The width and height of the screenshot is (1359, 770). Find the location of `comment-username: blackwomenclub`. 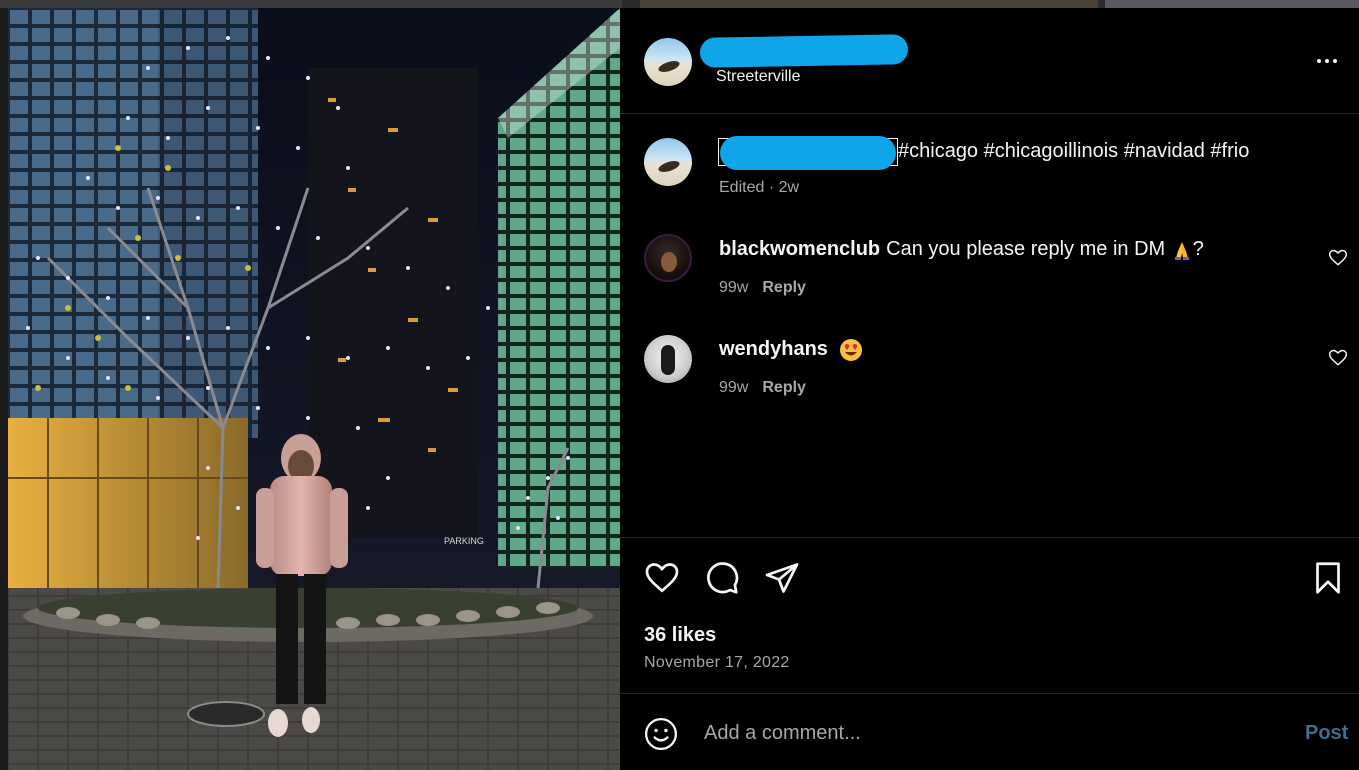

comment-username: blackwomenclub is located at coordinates (799, 249).